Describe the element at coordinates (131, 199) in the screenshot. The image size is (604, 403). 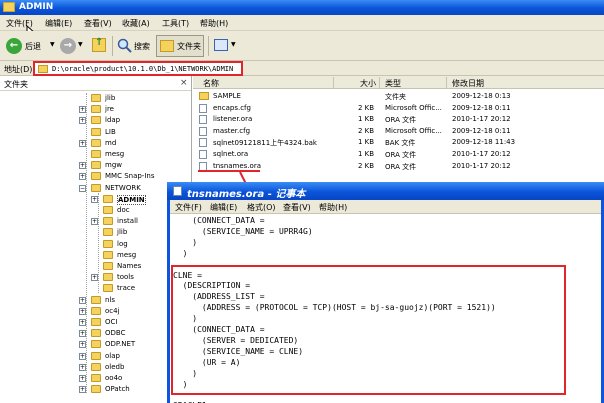
I see `tree-item-label: ADMIN` at that location.